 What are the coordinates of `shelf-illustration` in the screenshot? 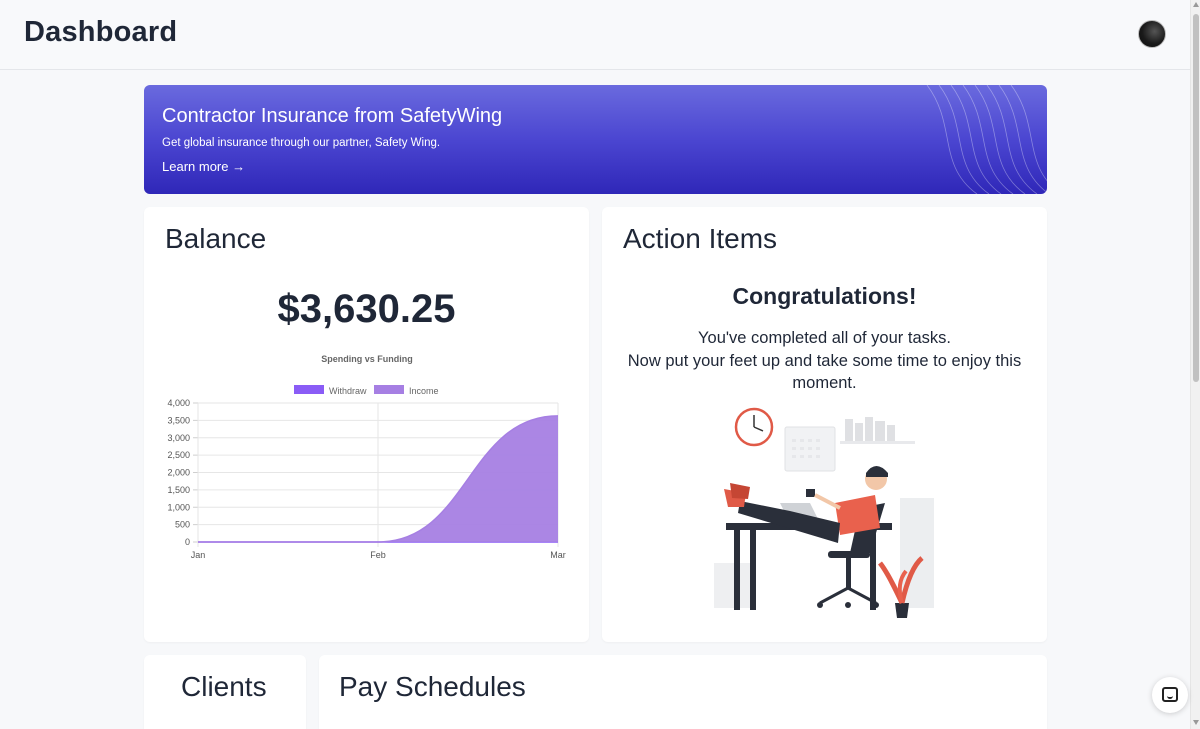 It's located at (877, 430).